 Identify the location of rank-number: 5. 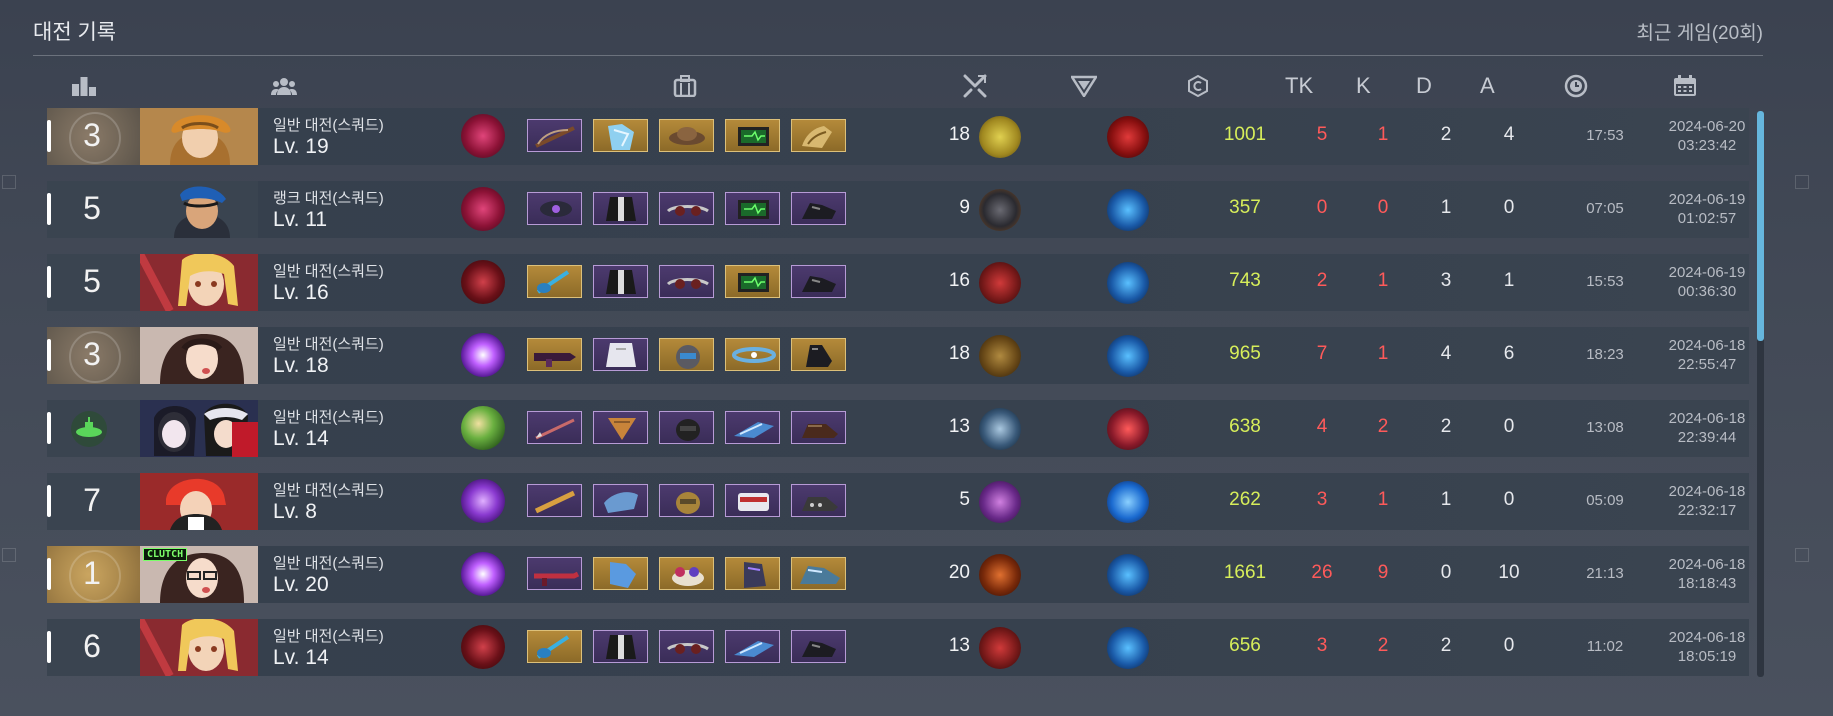
(92, 281).